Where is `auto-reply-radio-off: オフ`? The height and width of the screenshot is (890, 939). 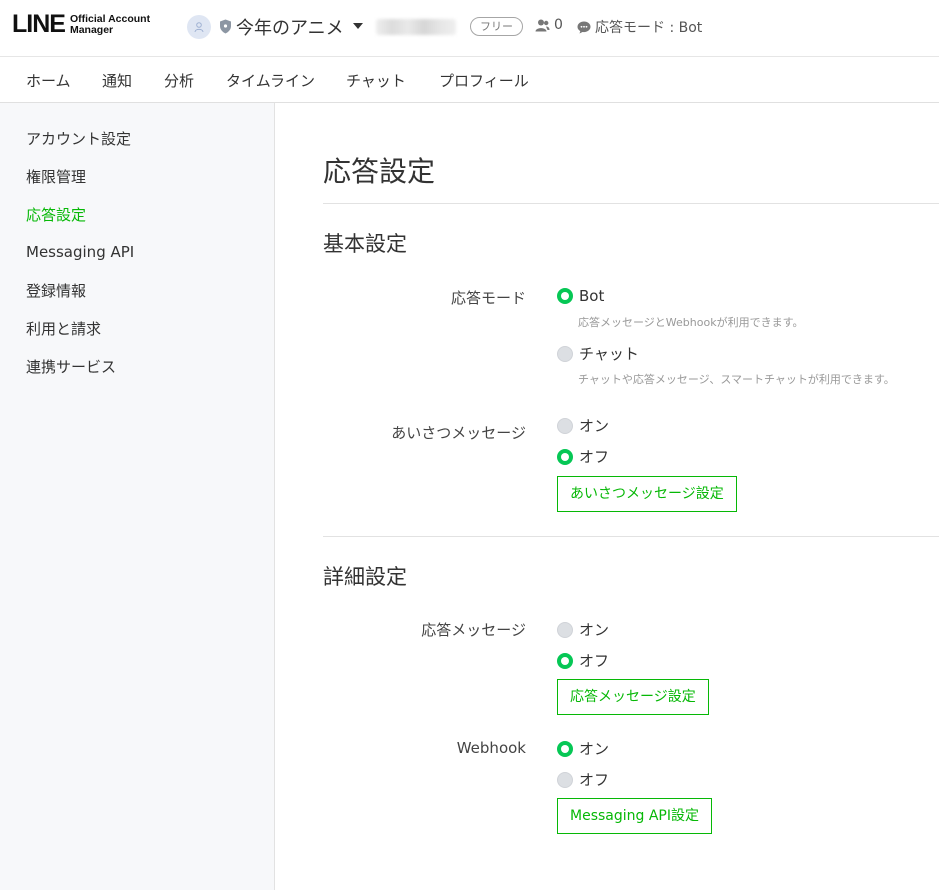 auto-reply-radio-off: オフ is located at coordinates (583, 660).